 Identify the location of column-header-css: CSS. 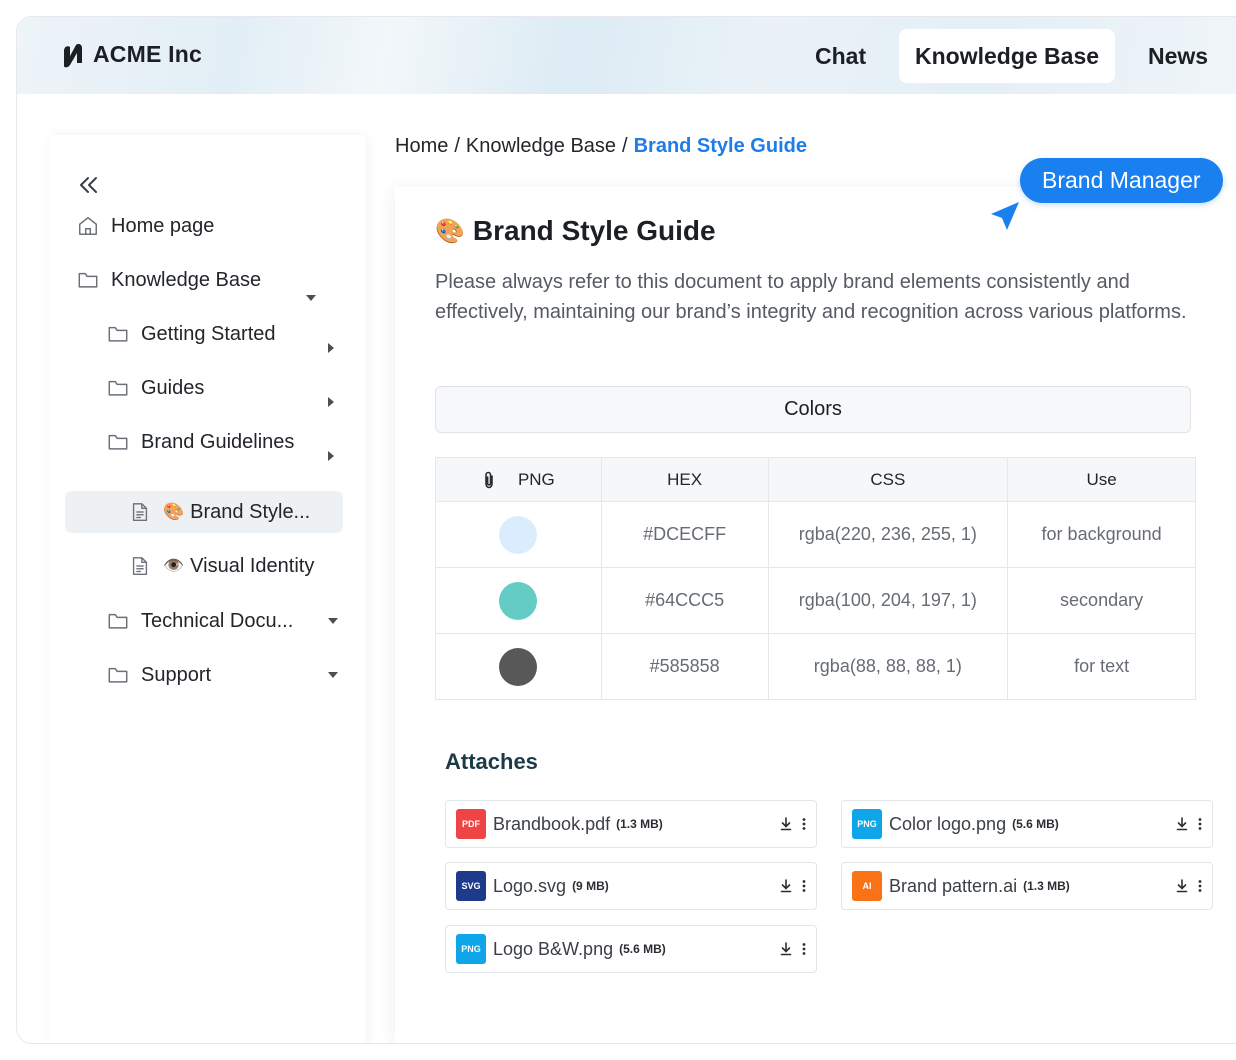
(888, 479).